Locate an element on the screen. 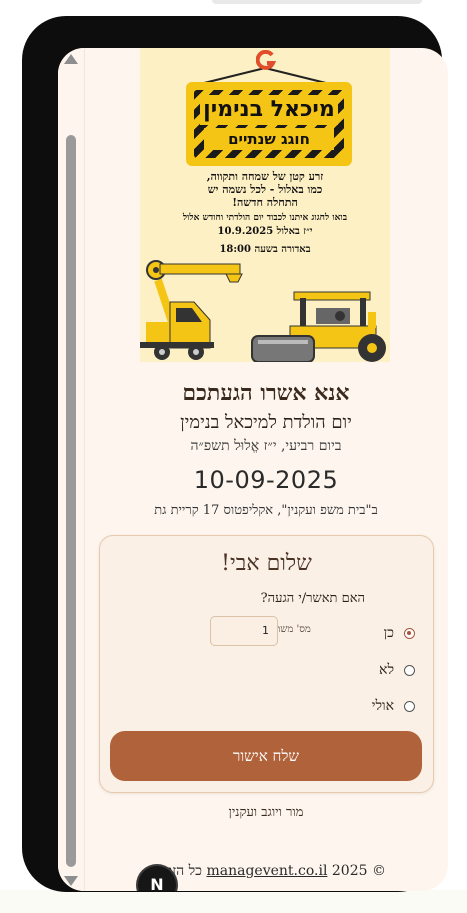 The width and height of the screenshot is (467, 913). construction-sign: מיכאל בנימין חוגג שנתיים is located at coordinates (269, 124).